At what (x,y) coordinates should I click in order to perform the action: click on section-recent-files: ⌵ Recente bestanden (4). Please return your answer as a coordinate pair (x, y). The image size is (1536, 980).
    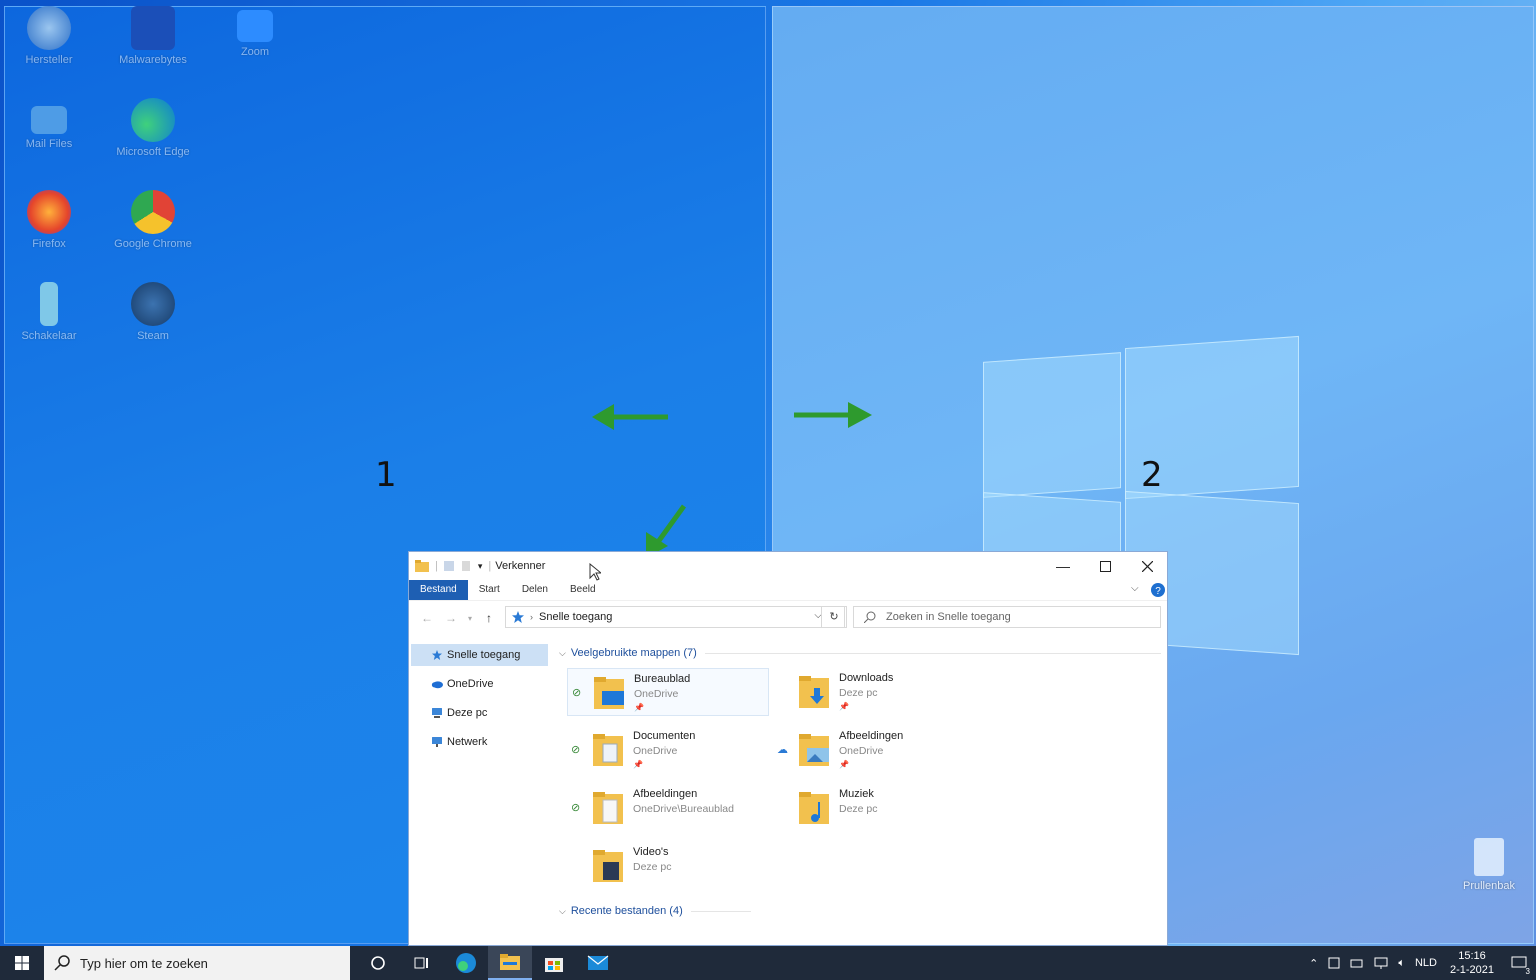
    Looking at the image, I should click on (863, 911).